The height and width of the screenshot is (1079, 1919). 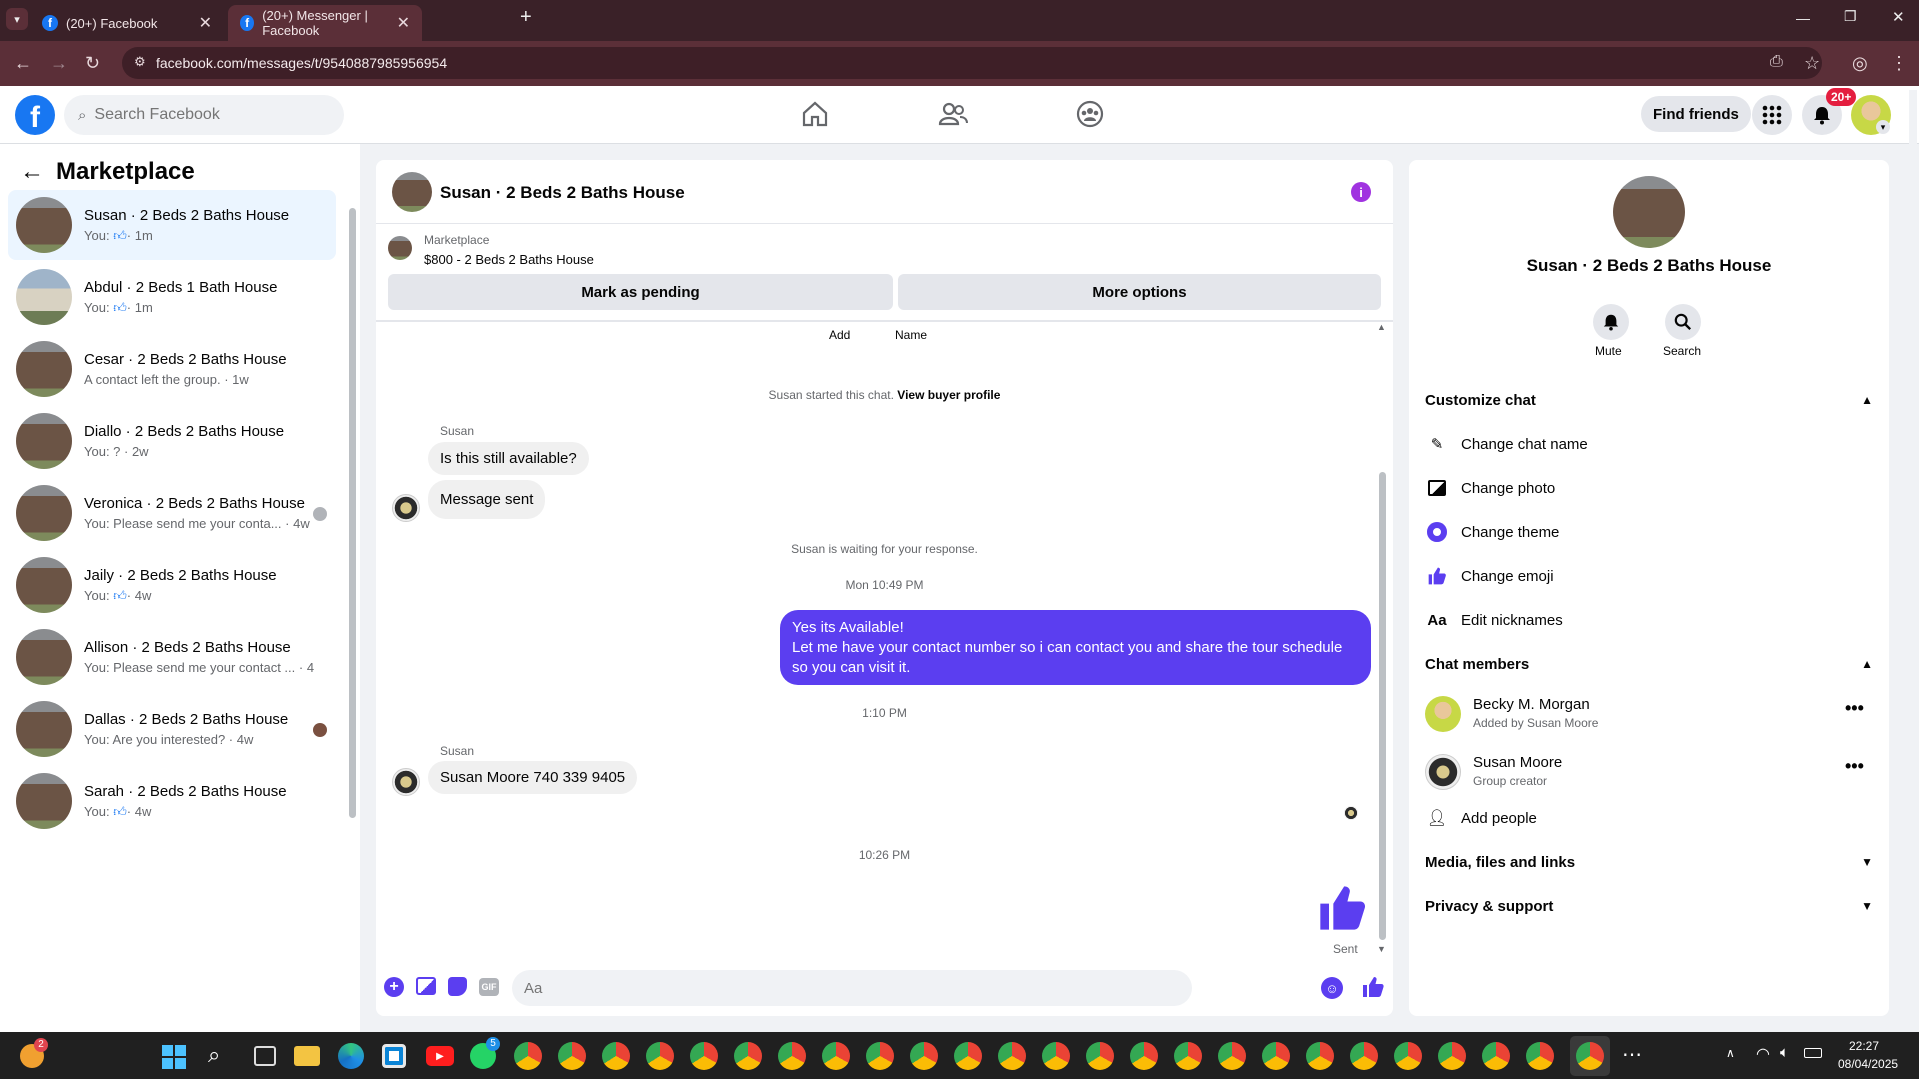 What do you see at coordinates (815, 116) in the screenshot?
I see `nav-home-icon` at bounding box center [815, 116].